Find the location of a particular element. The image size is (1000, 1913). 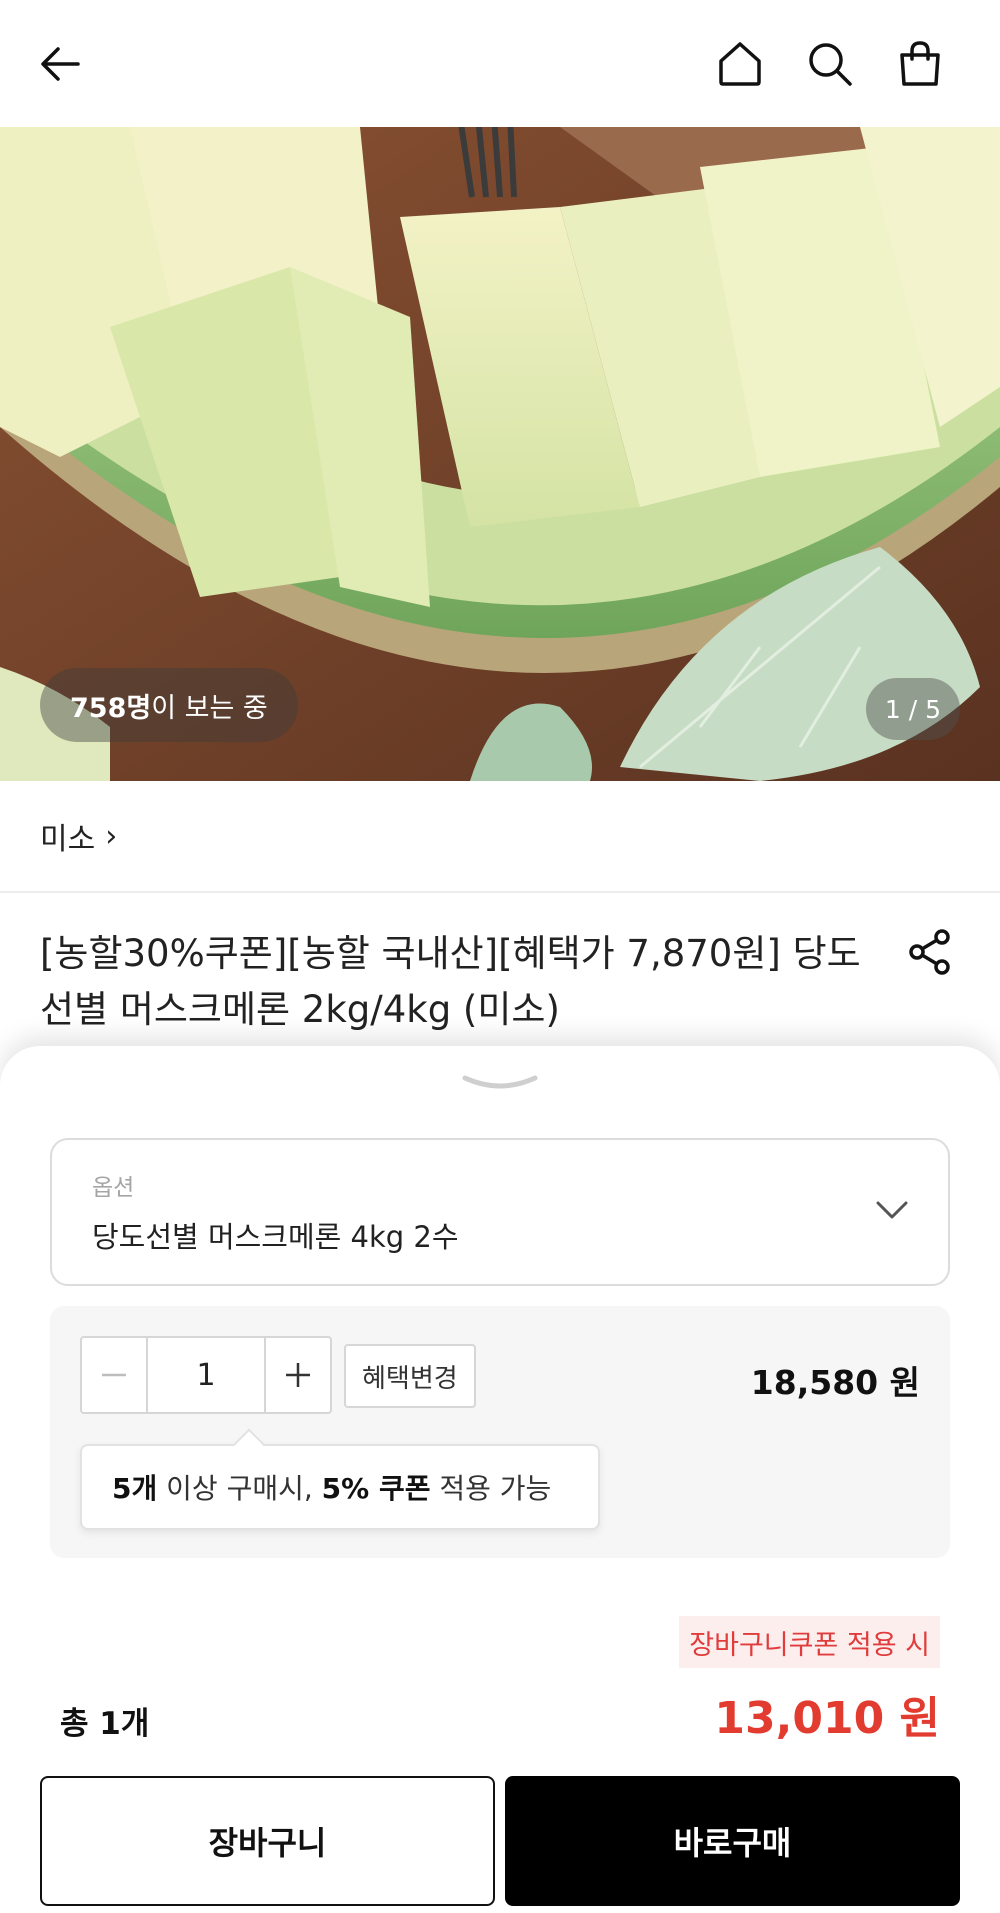

quantity-stepper: 1 is located at coordinates (206, 1375).